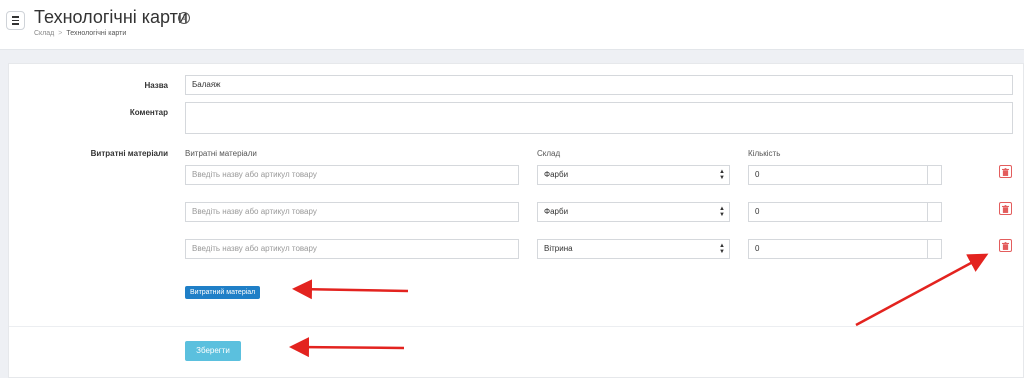 Image resolution: width=1024 pixels, height=378 pixels. I want to click on comment-textarea, so click(599, 118).